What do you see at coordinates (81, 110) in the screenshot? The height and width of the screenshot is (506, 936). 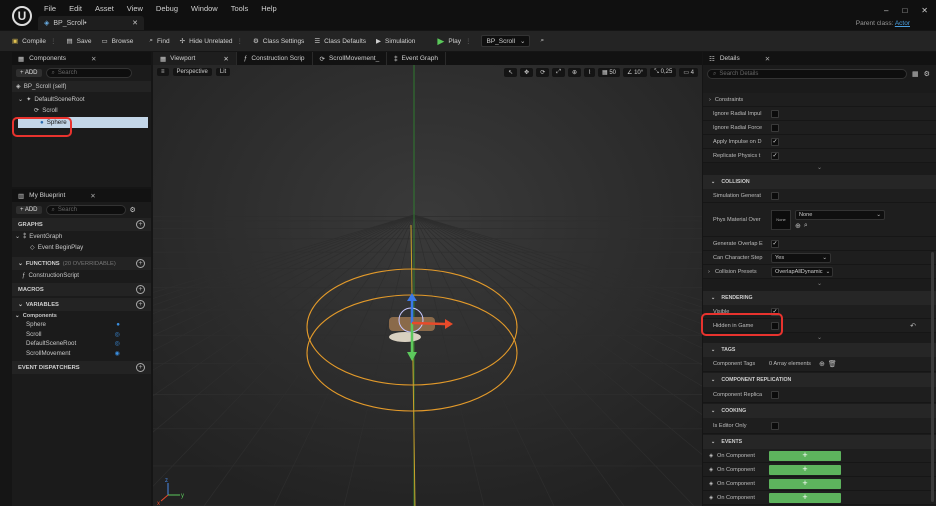 I see `component-scroll: ⟳ Scroll` at bounding box center [81, 110].